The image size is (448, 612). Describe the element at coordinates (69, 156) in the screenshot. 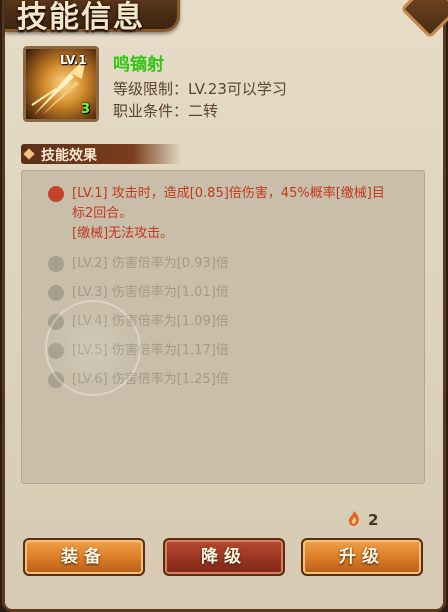

I see `section-title: 技能效果` at that location.